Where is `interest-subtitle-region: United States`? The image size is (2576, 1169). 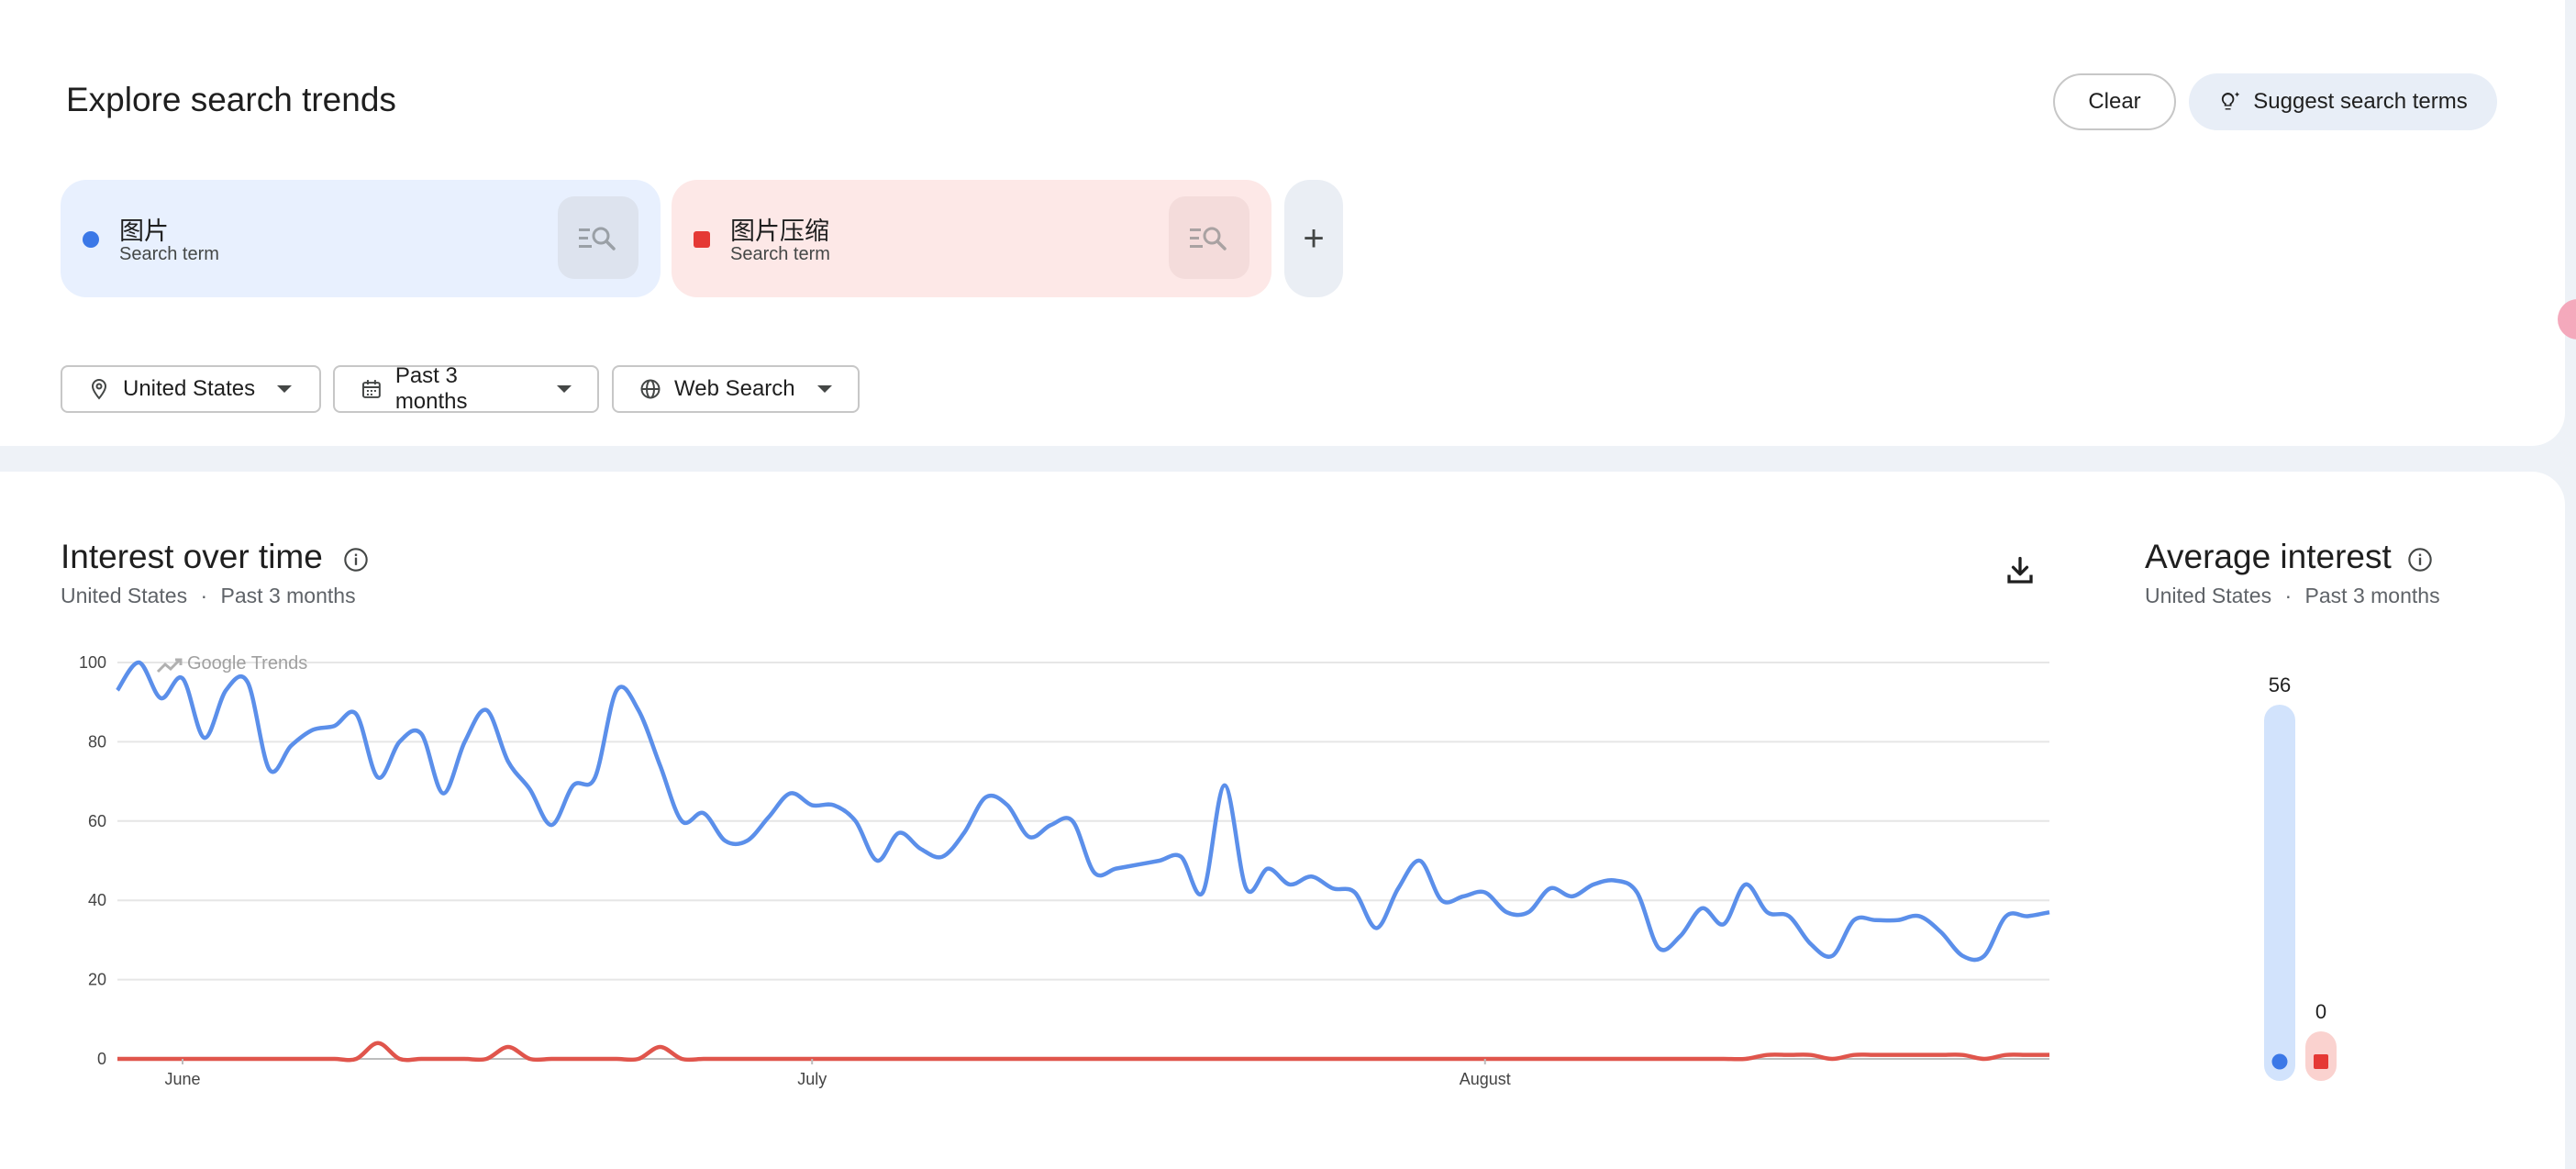 interest-subtitle-region: United States is located at coordinates (124, 595).